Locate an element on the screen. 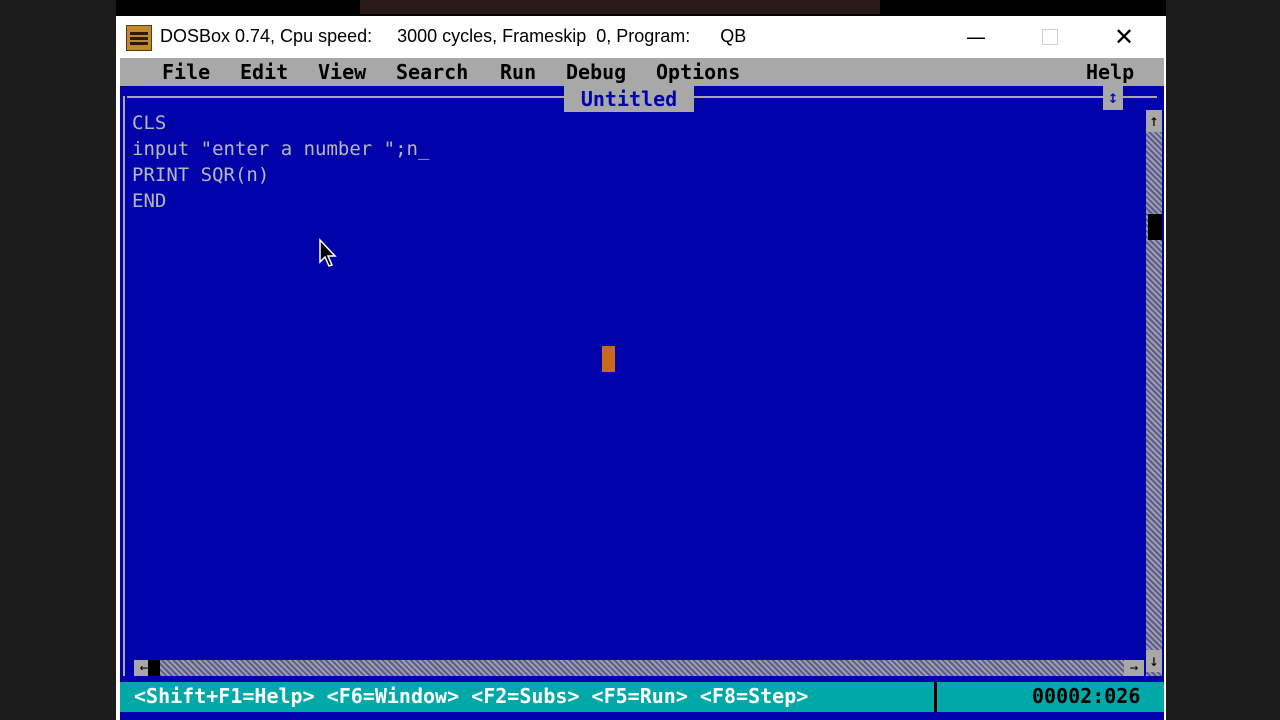 The image size is (1280, 720). close-icon: ✕ is located at coordinates (1124, 37).